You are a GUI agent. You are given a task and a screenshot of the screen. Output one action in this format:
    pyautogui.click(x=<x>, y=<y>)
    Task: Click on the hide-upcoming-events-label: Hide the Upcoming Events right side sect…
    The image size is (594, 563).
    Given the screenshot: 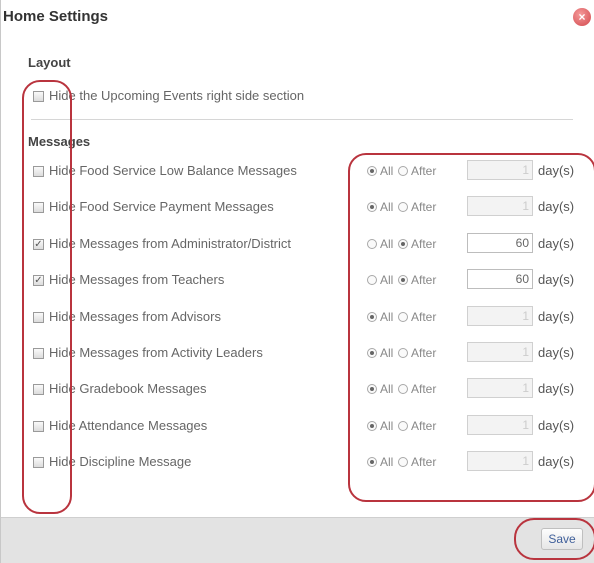 What is the action you would take?
    pyautogui.click(x=177, y=95)
    